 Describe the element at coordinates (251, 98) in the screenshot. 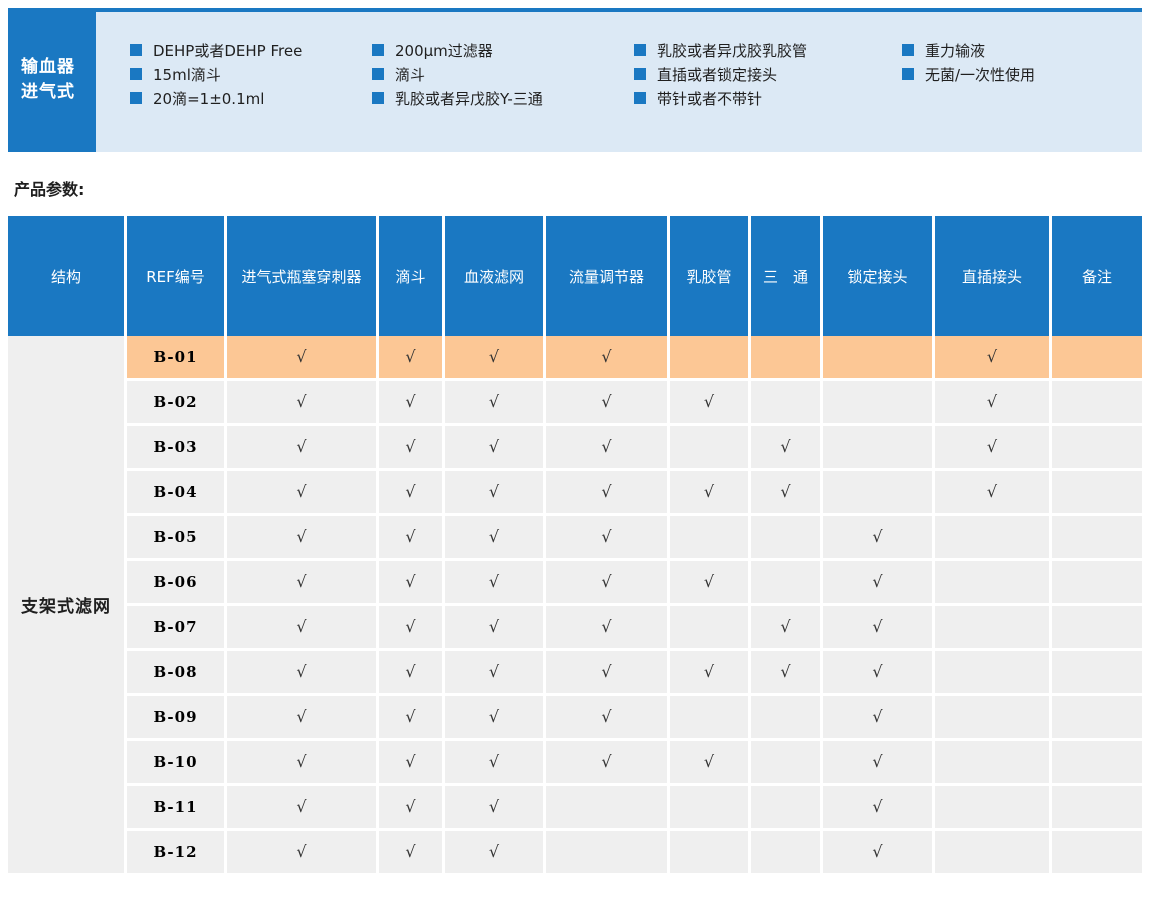

I see `feature-item: 20滴=1±0.1ml` at that location.